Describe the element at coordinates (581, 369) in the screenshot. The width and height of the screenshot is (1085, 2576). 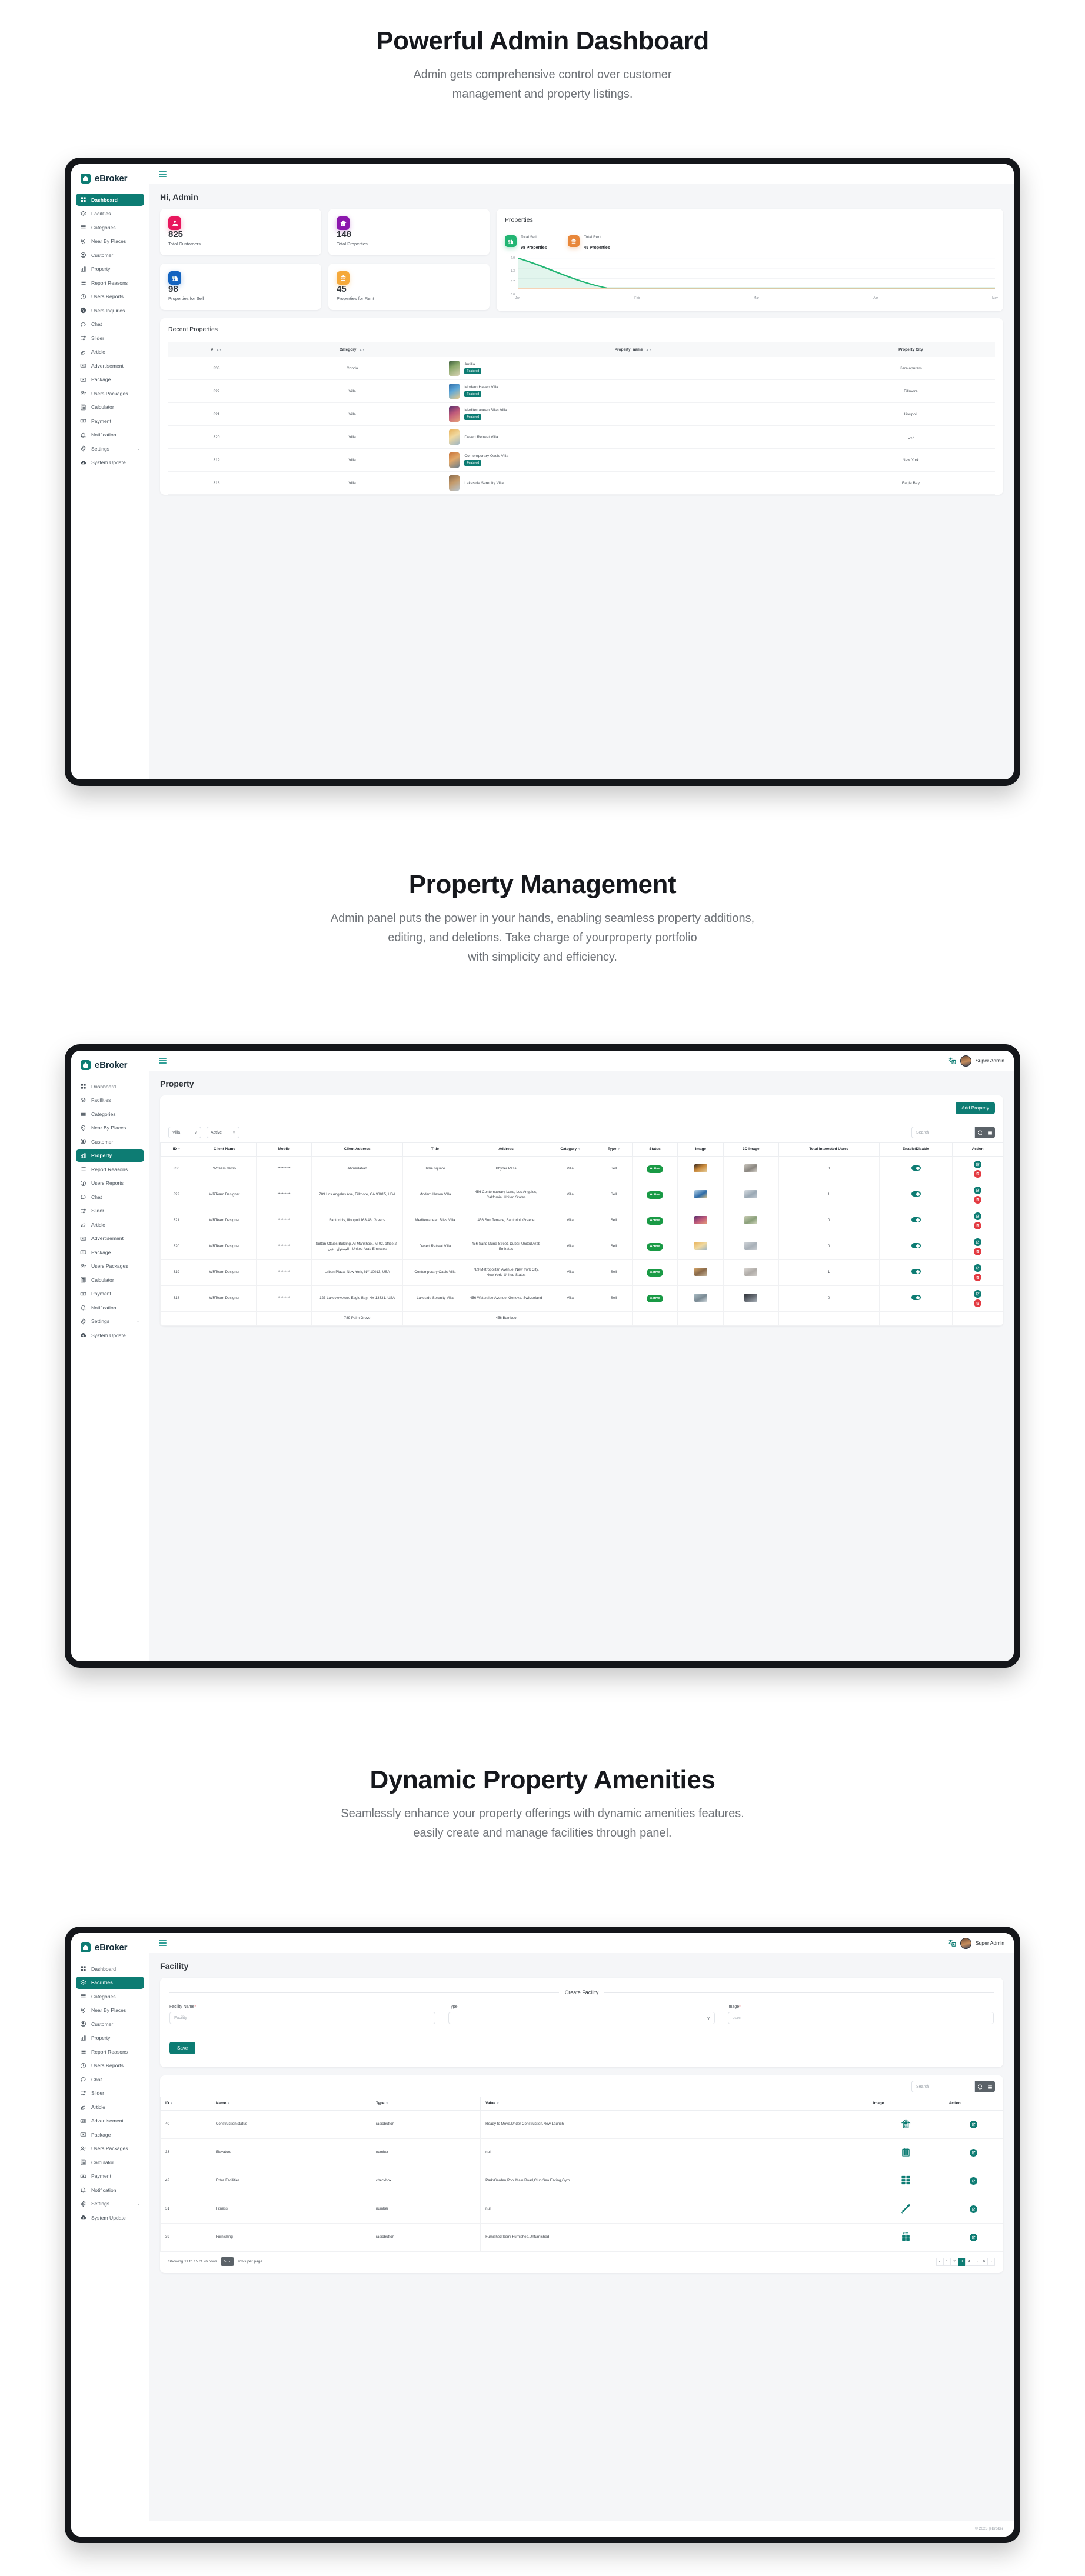
I see `table-row: 333 Condo Antilia Featured Keralapuram` at that location.